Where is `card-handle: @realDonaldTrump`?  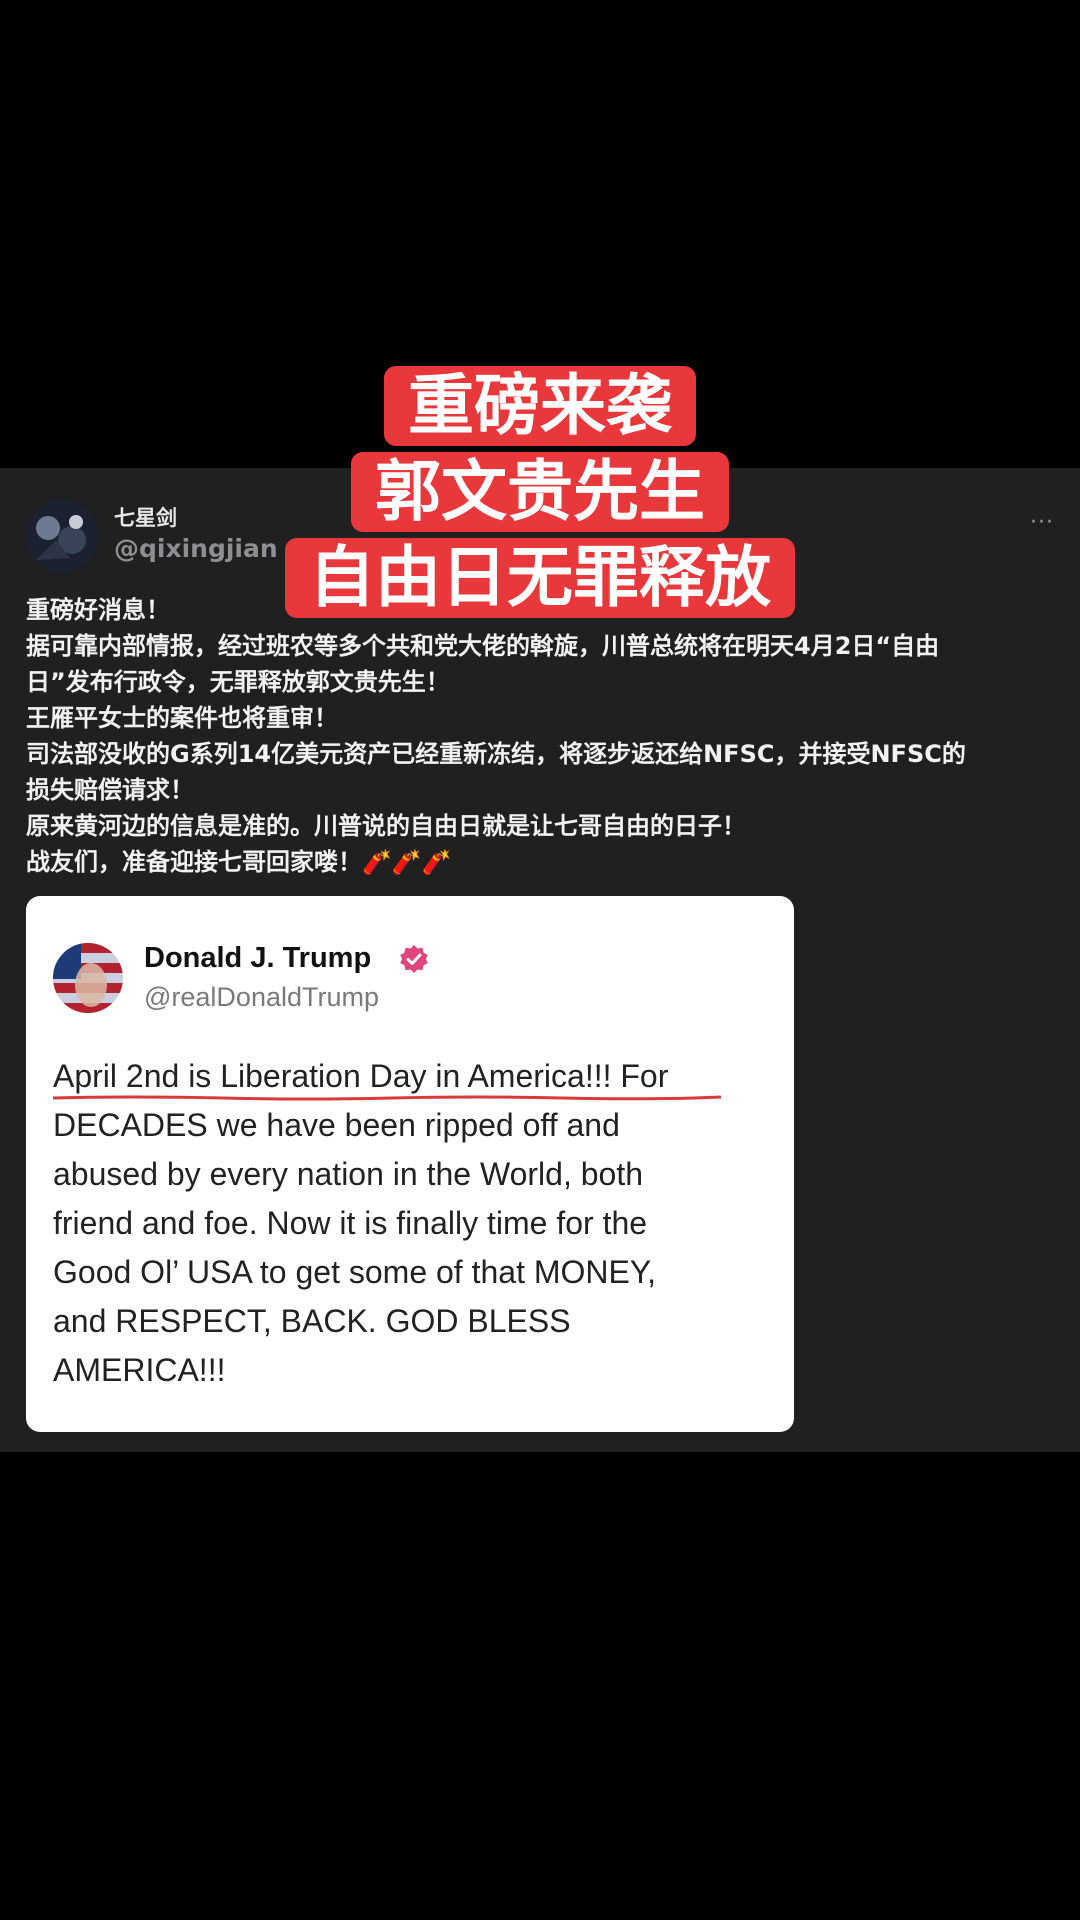 card-handle: @realDonaldTrump is located at coordinates (261, 997).